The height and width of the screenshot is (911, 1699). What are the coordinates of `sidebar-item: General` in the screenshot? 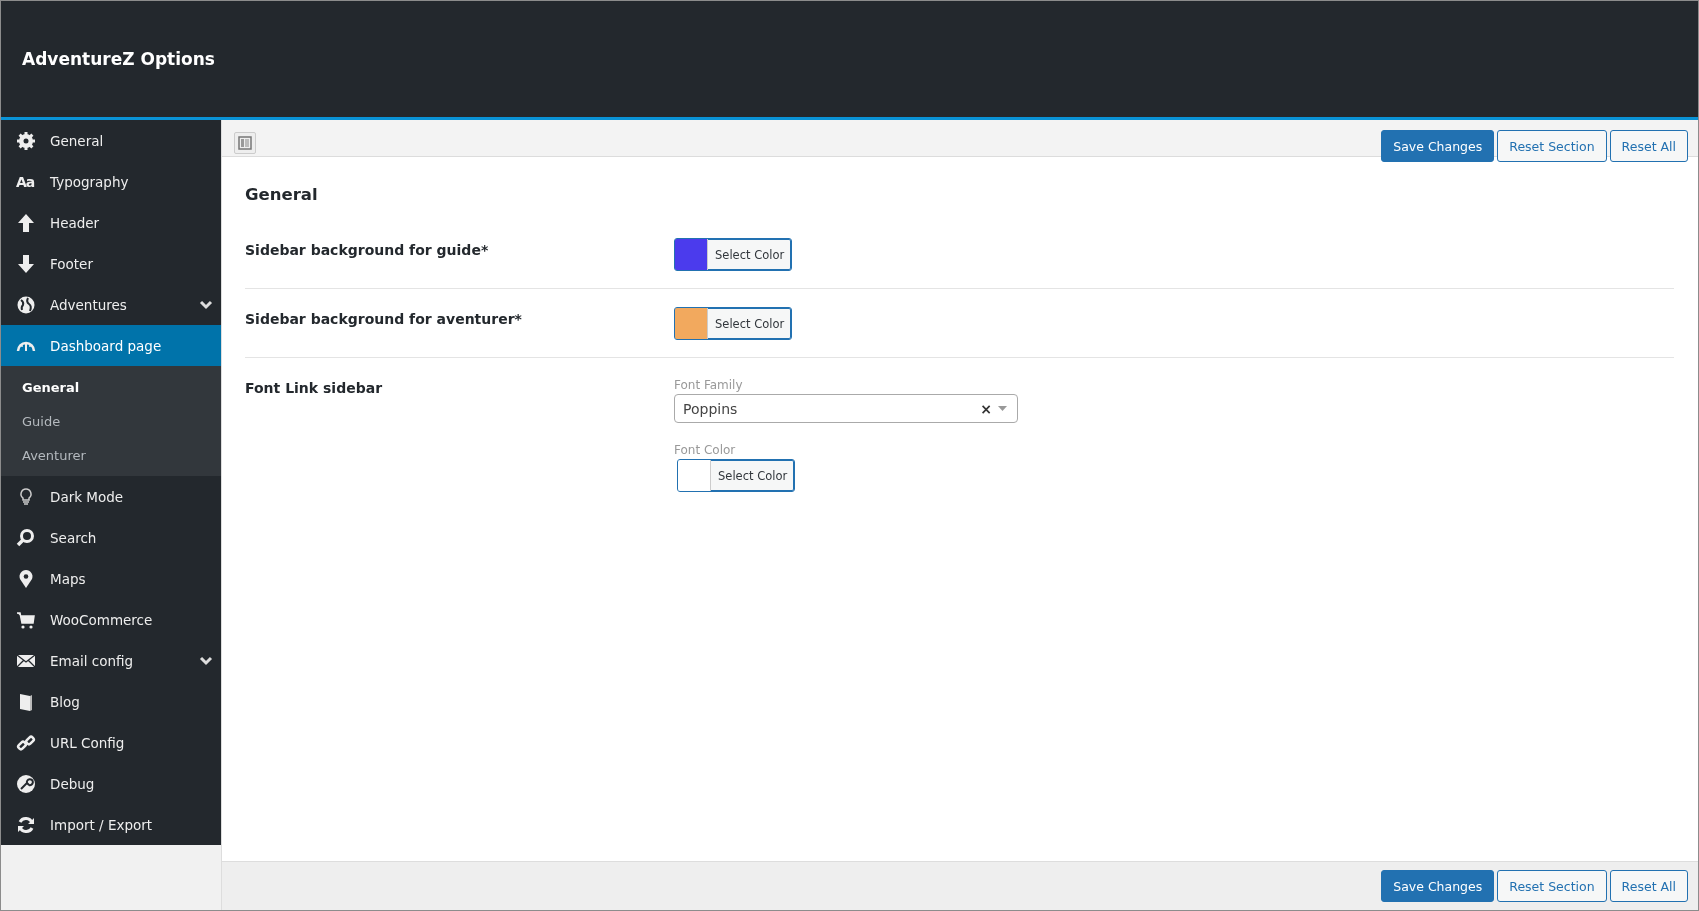 It's located at (111, 140).